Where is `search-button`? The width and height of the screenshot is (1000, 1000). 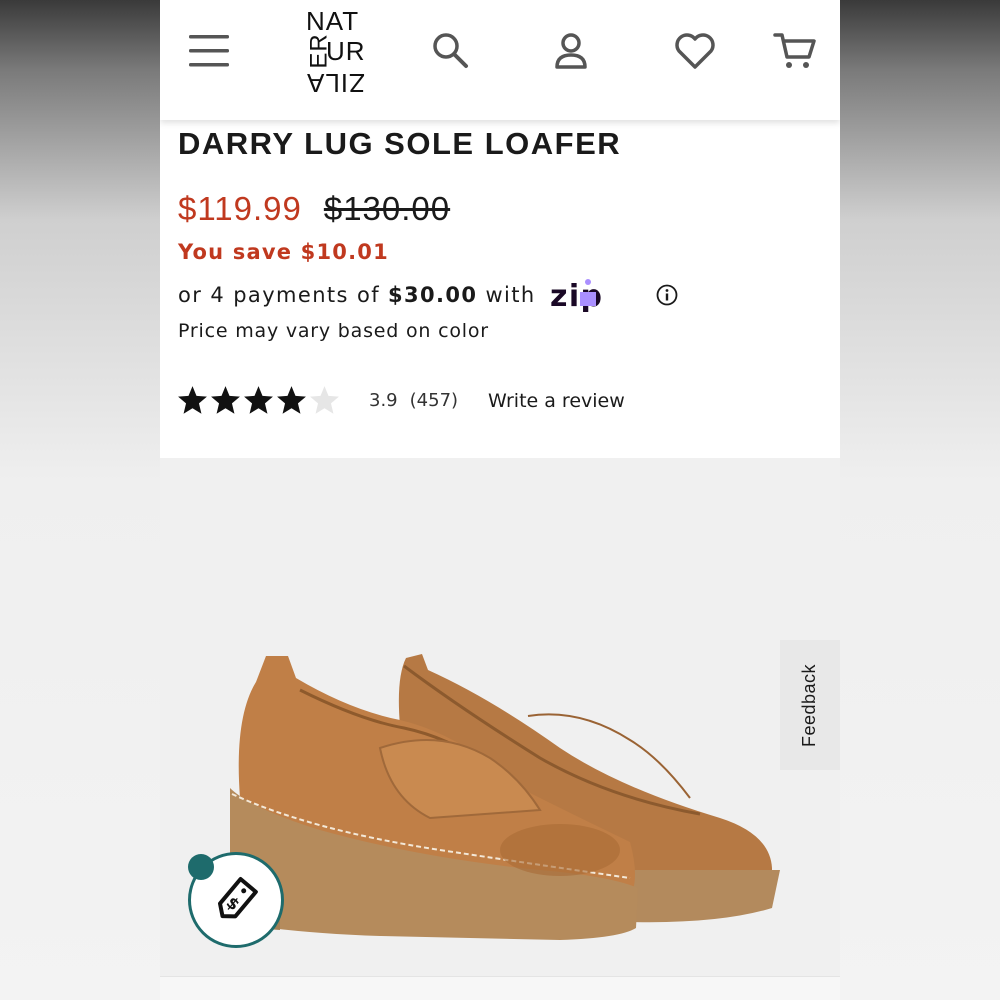 search-button is located at coordinates (451, 51).